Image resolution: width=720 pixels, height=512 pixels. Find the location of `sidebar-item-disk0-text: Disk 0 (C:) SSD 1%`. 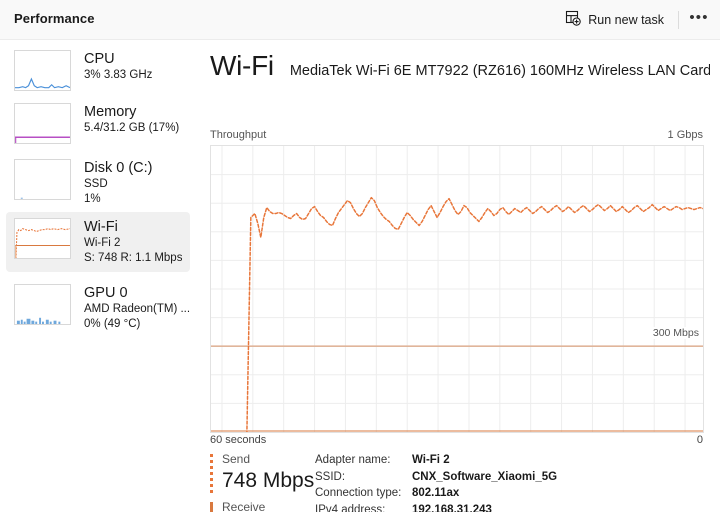

sidebar-item-disk0-text: Disk 0 (C:) SSD 1% is located at coordinates (118, 183).